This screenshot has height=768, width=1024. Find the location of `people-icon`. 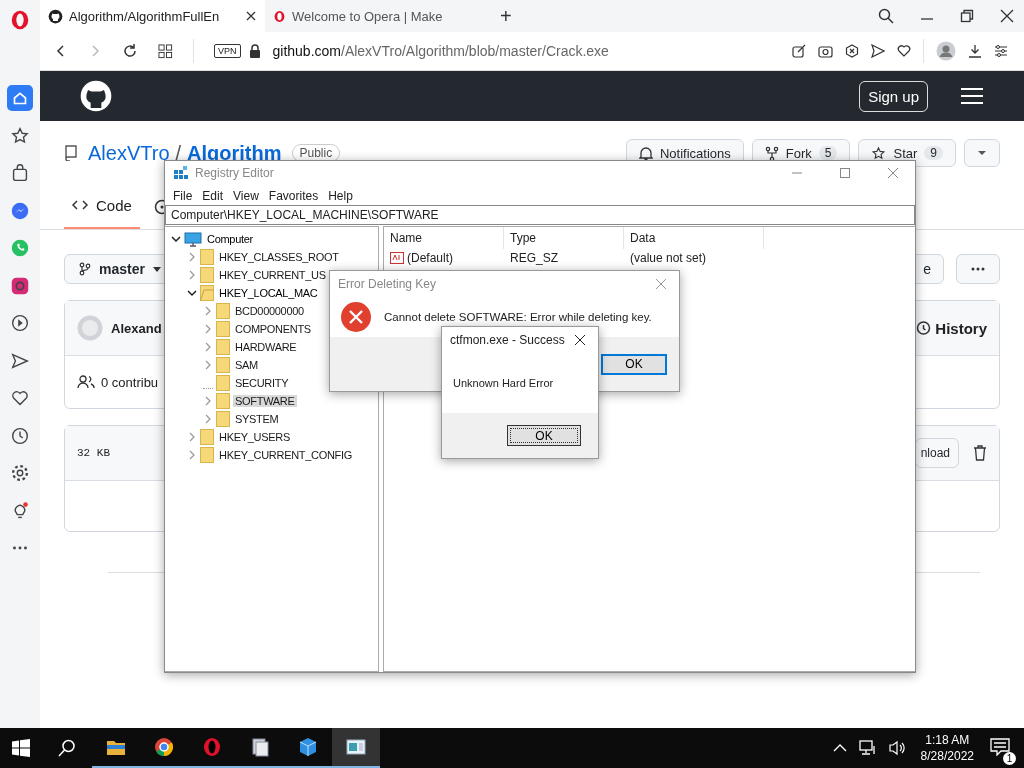

people-icon is located at coordinates (86, 382).